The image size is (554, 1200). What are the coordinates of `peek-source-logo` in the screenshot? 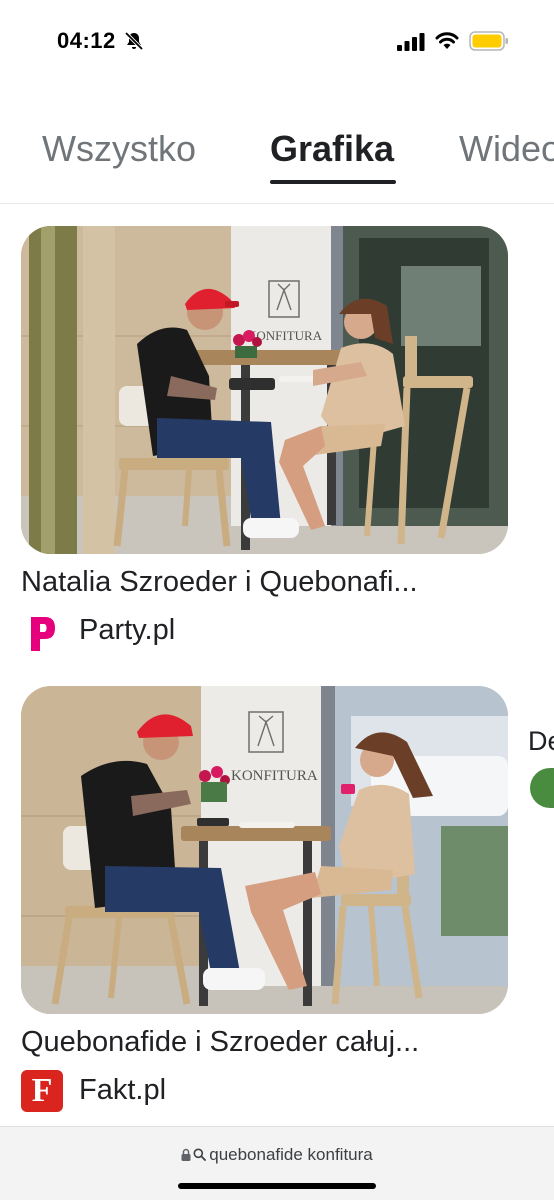 It's located at (542, 788).